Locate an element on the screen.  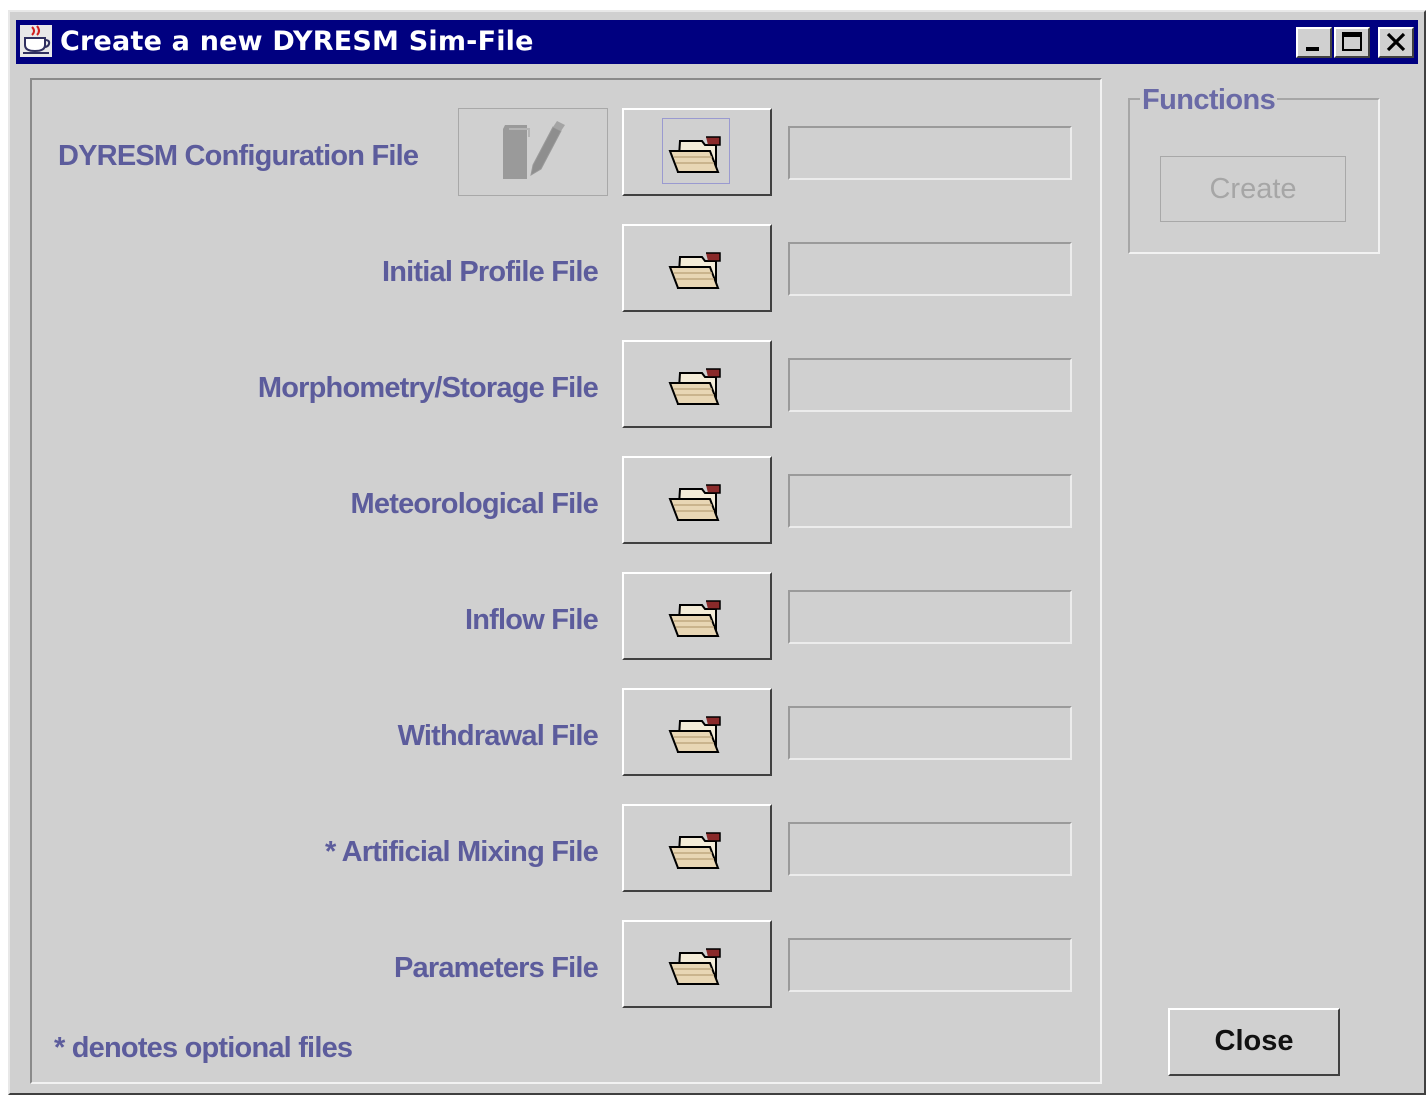
java-coffee-cup-icon is located at coordinates (36, 41).